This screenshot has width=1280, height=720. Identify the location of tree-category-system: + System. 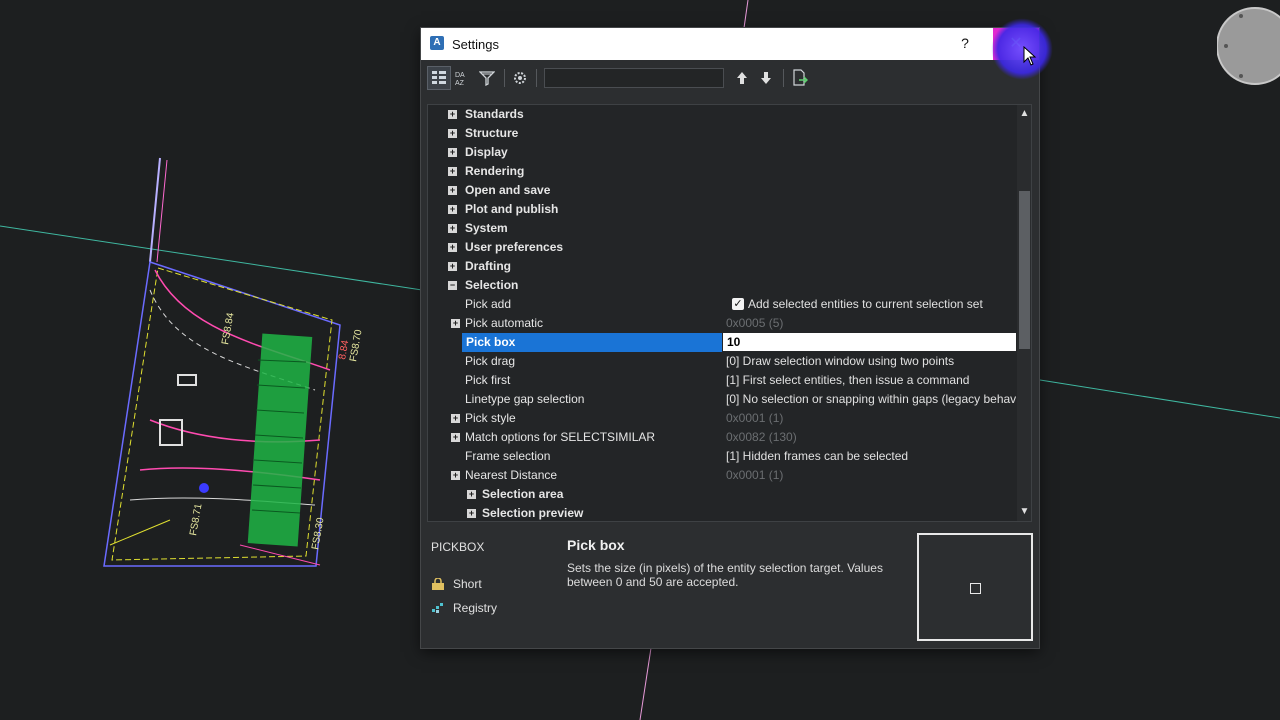
(722, 228).